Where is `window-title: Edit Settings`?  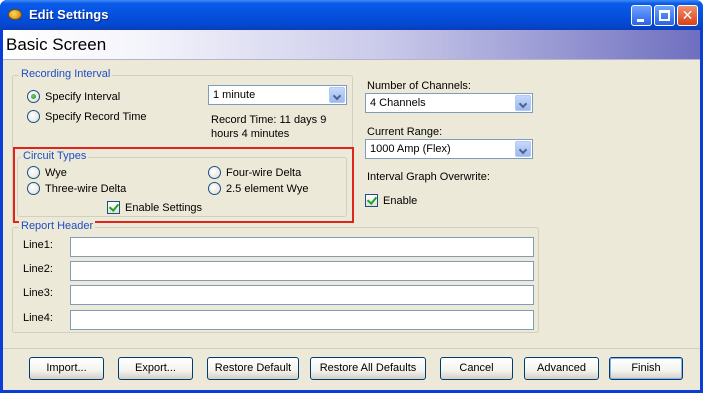 window-title: Edit Settings is located at coordinates (69, 14).